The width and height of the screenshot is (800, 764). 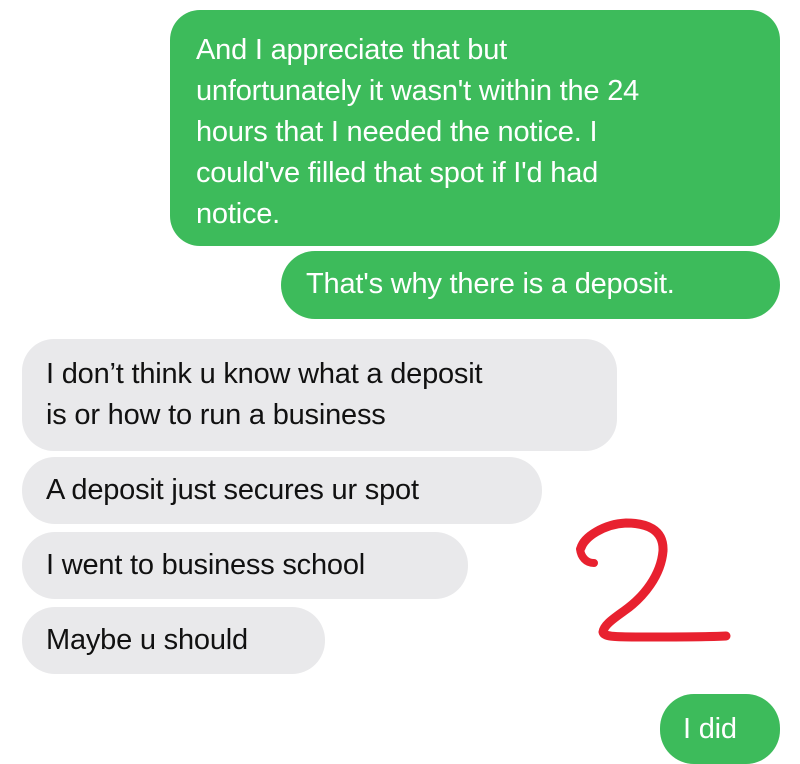 What do you see at coordinates (397, 132) in the screenshot?
I see `message-text-line: hours that I needed the notice. I` at bounding box center [397, 132].